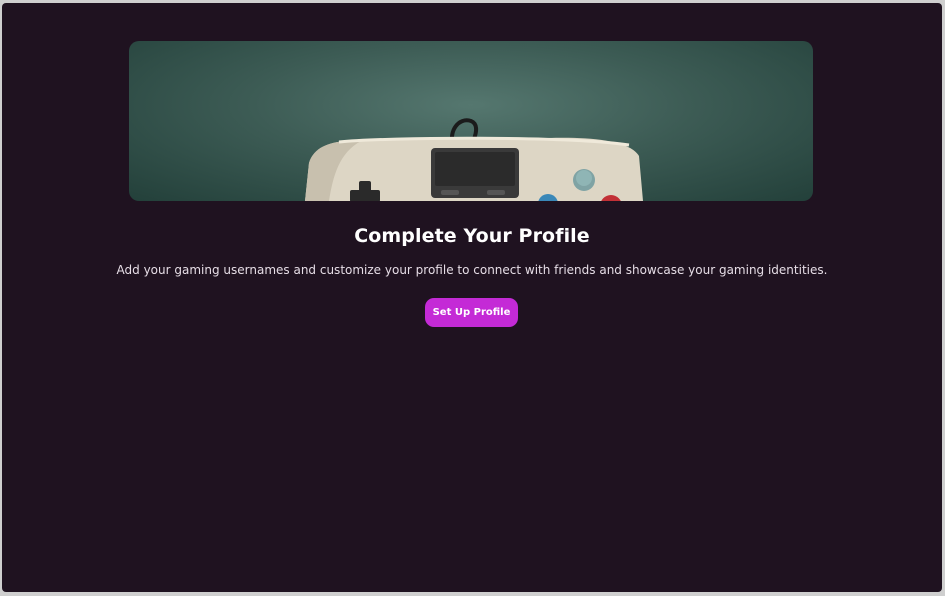  I want to click on game-controller-icon, so click(474, 159).